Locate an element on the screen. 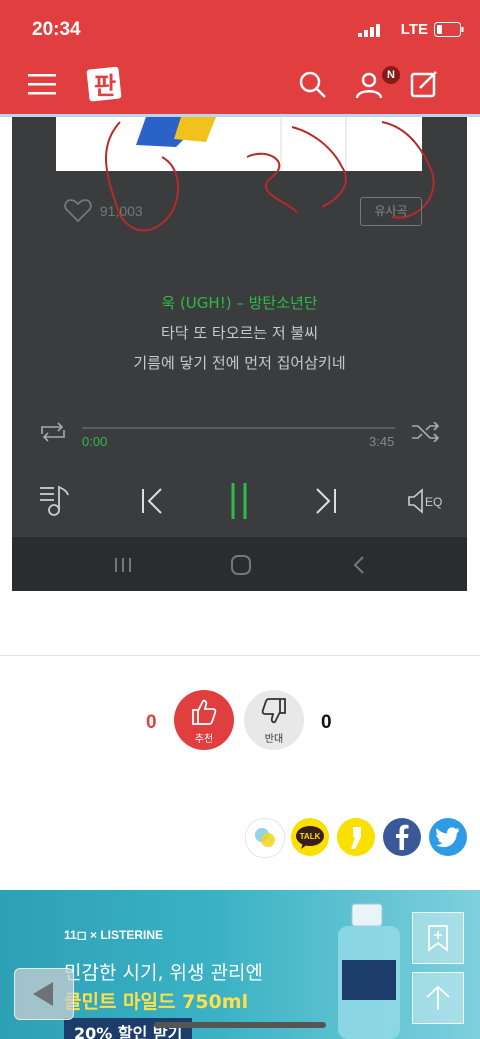 This screenshot has height=1039, width=480. app-header: 판 N is located at coordinates (240, 87).